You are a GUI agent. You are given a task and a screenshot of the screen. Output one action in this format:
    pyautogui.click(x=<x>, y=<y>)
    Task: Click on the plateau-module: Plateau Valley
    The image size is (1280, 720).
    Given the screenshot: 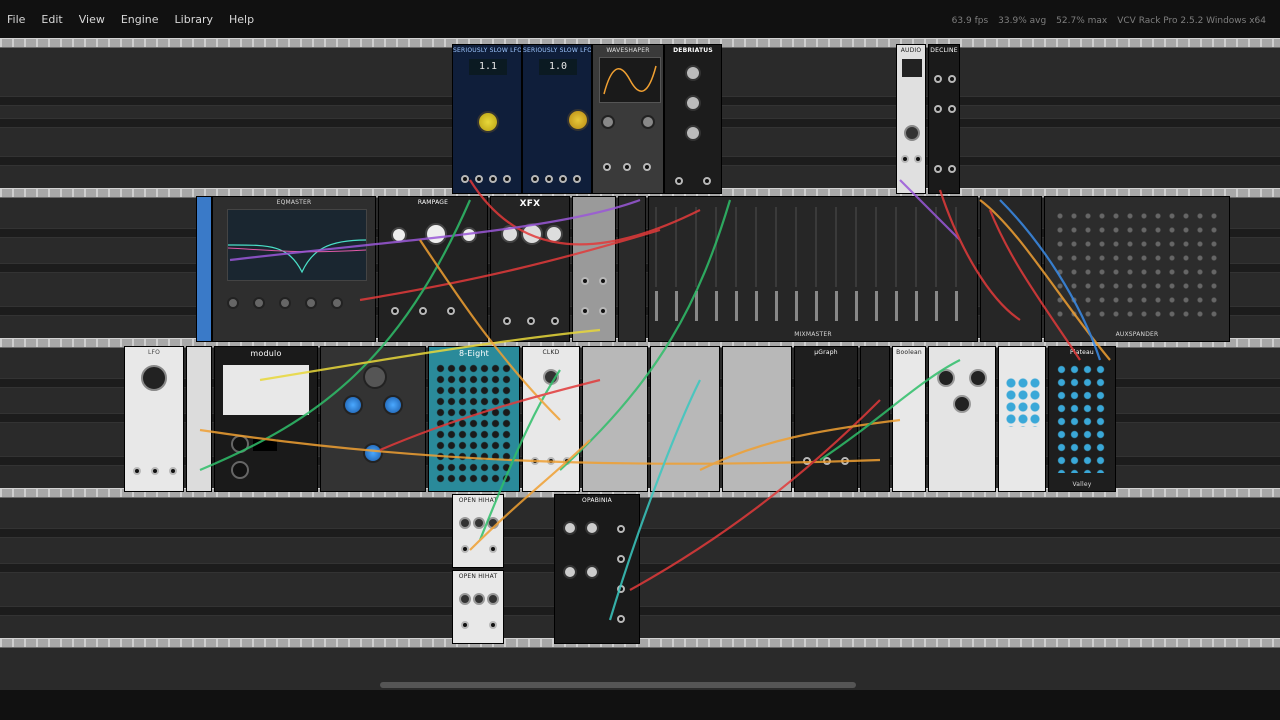 What is the action you would take?
    pyautogui.click(x=1082, y=419)
    